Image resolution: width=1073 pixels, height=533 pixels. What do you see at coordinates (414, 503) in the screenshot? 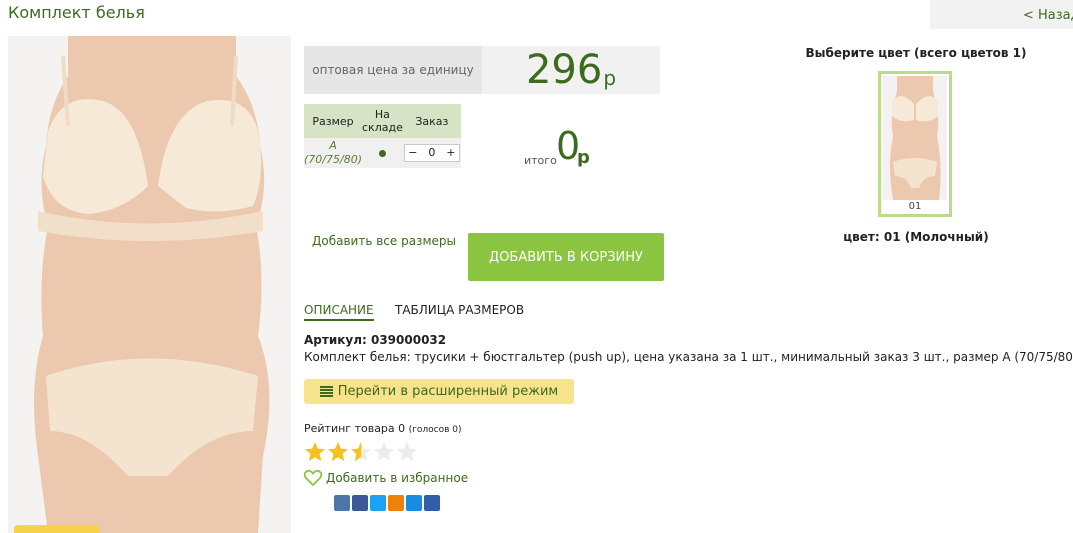
I see `mailru-icon` at bounding box center [414, 503].